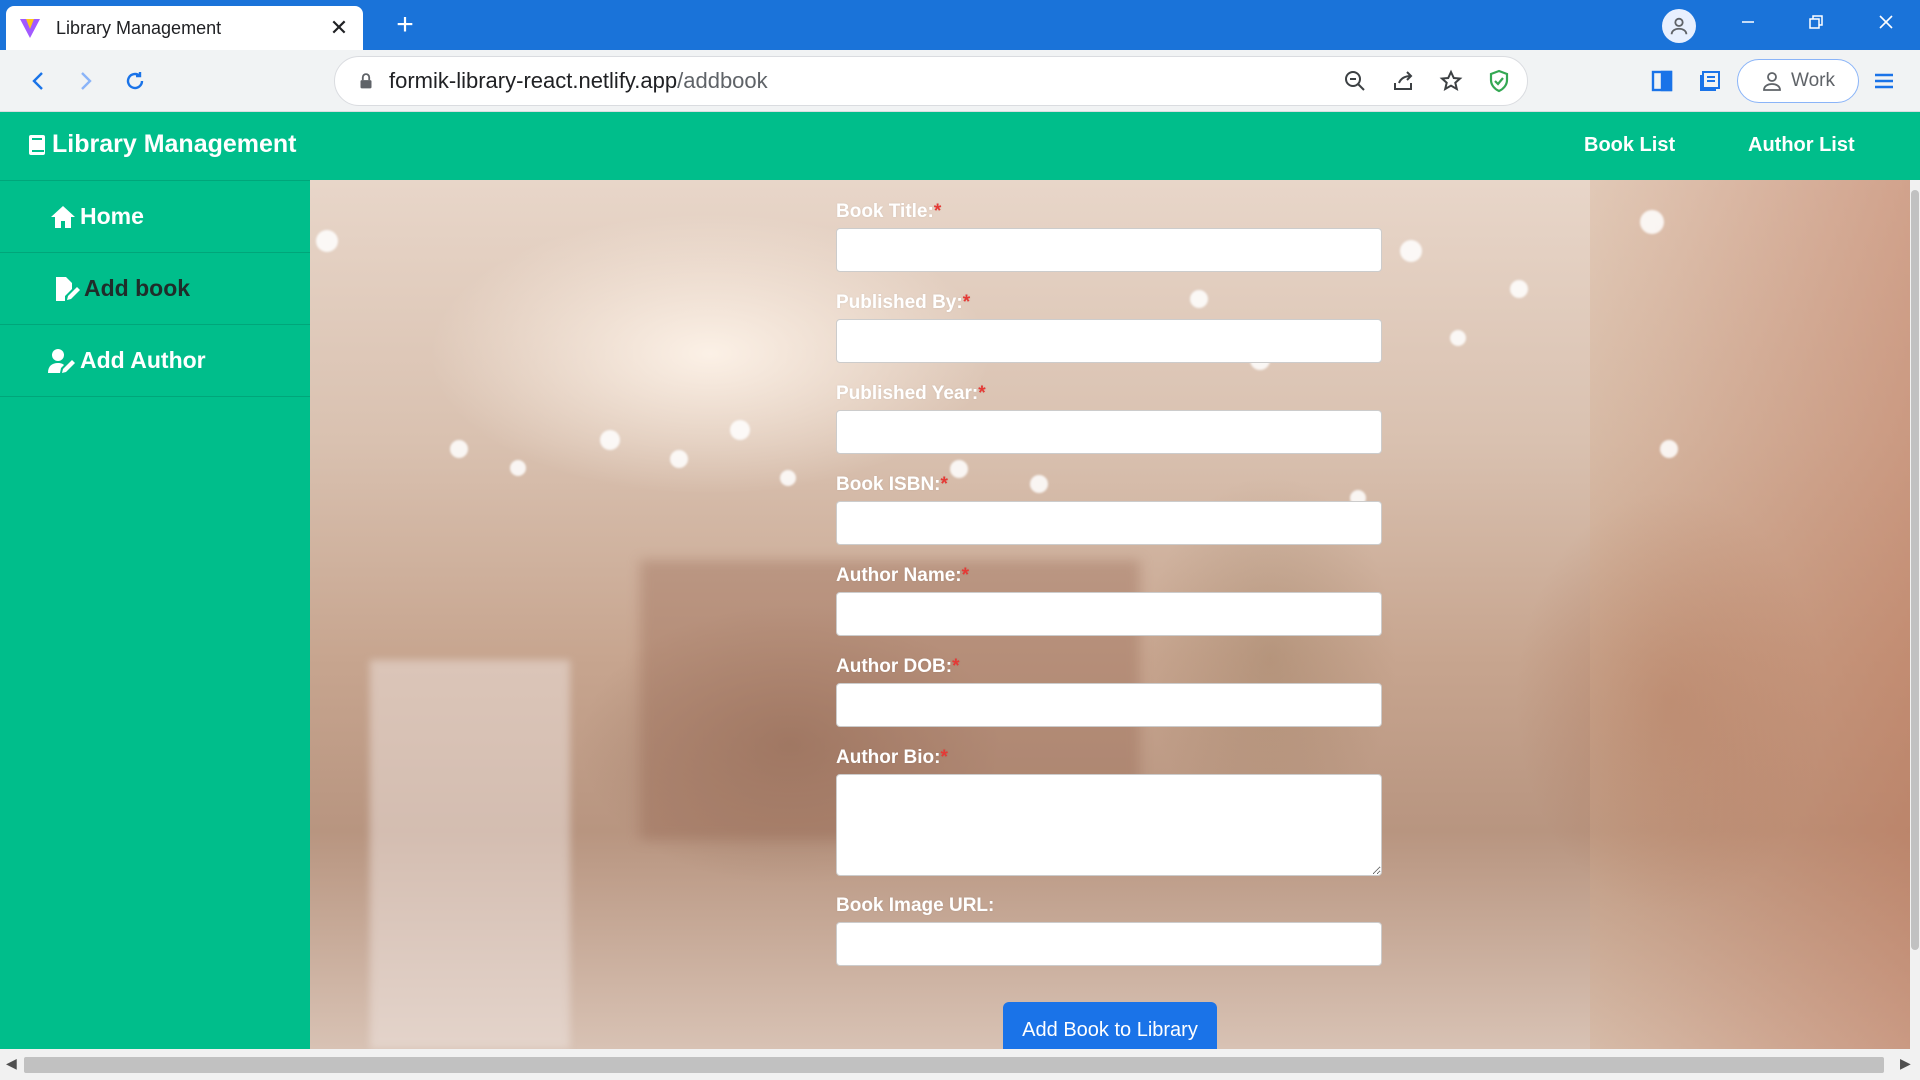 This screenshot has height=1080, width=1920. I want to click on profile-work-button: Work, so click(1798, 81).